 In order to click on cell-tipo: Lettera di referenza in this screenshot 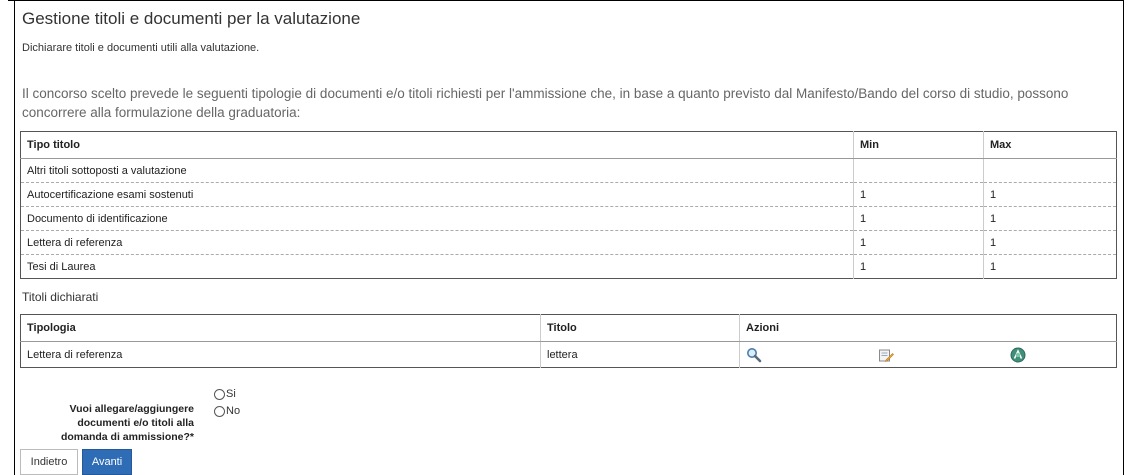, I will do `click(437, 242)`.